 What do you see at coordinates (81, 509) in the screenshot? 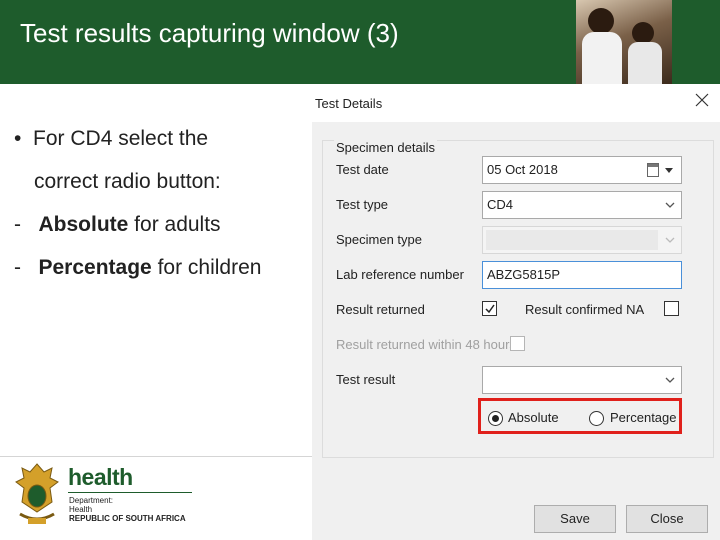
I see `logo-line-2: Health` at bounding box center [81, 509].